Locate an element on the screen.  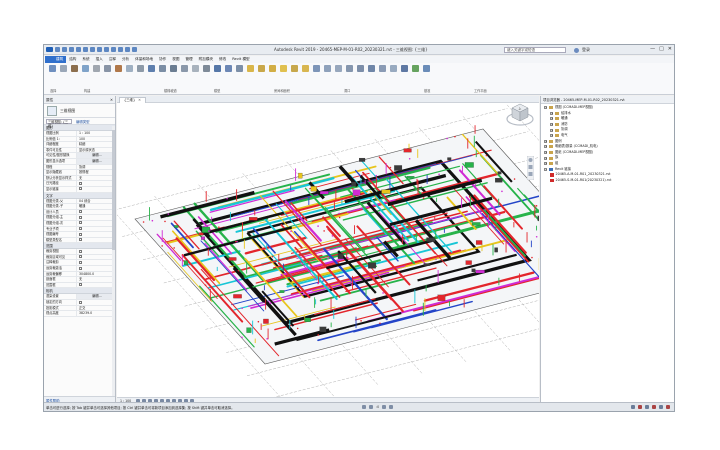
help-search-input: 键入关键字或短语 is located at coordinates (535, 50).